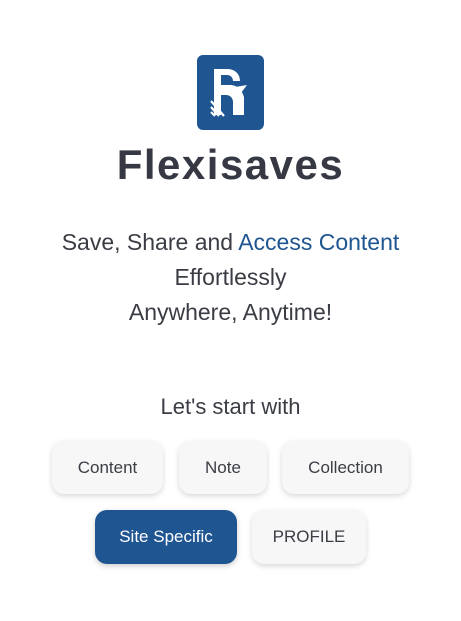 This screenshot has width=461, height=621. What do you see at coordinates (223, 467) in the screenshot?
I see `note-button: Note` at bounding box center [223, 467].